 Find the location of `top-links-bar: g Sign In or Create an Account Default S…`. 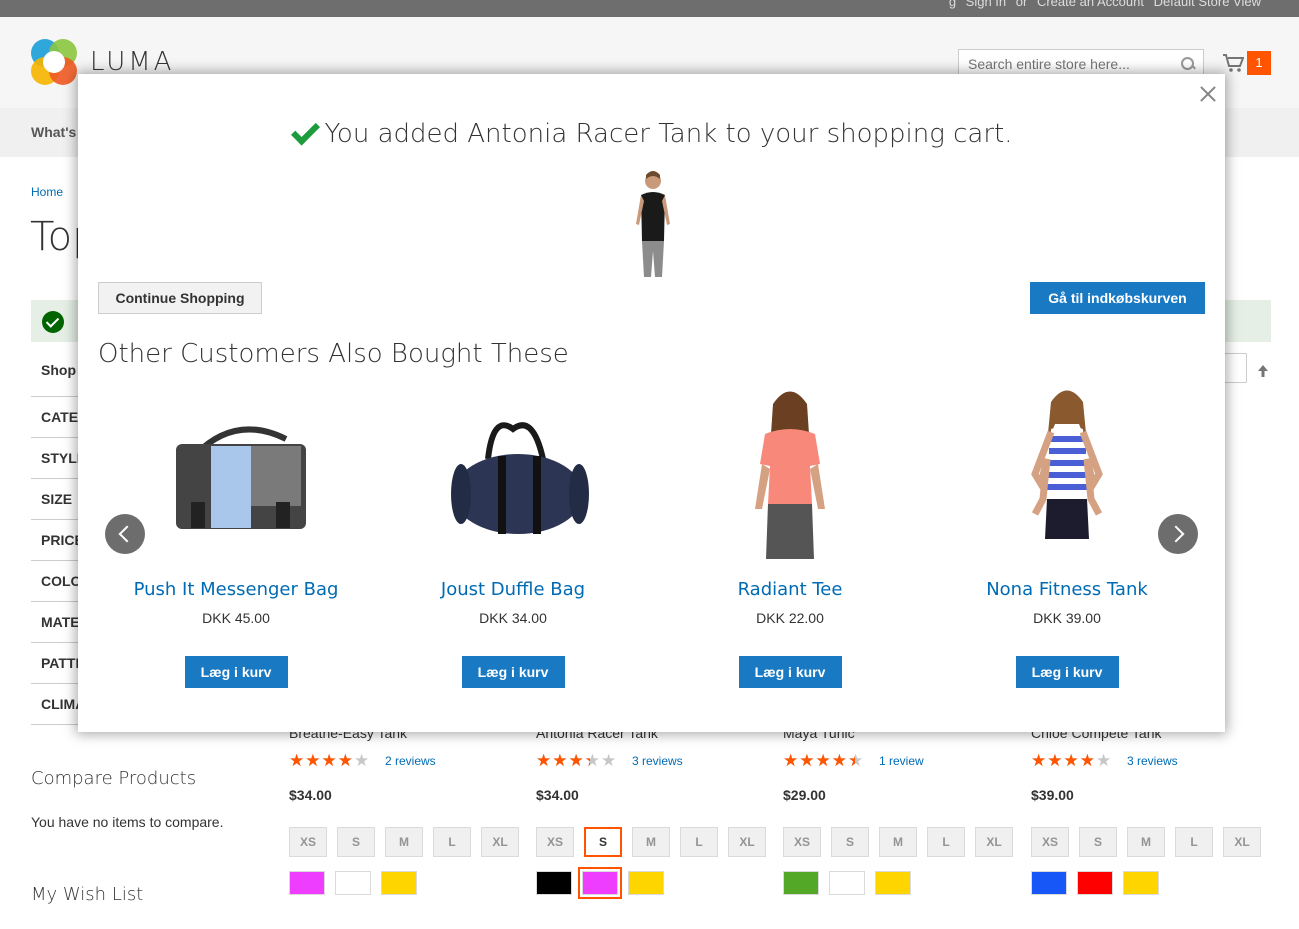

top-links-bar: g Sign In or Create an Account Default S… is located at coordinates (649, 8).